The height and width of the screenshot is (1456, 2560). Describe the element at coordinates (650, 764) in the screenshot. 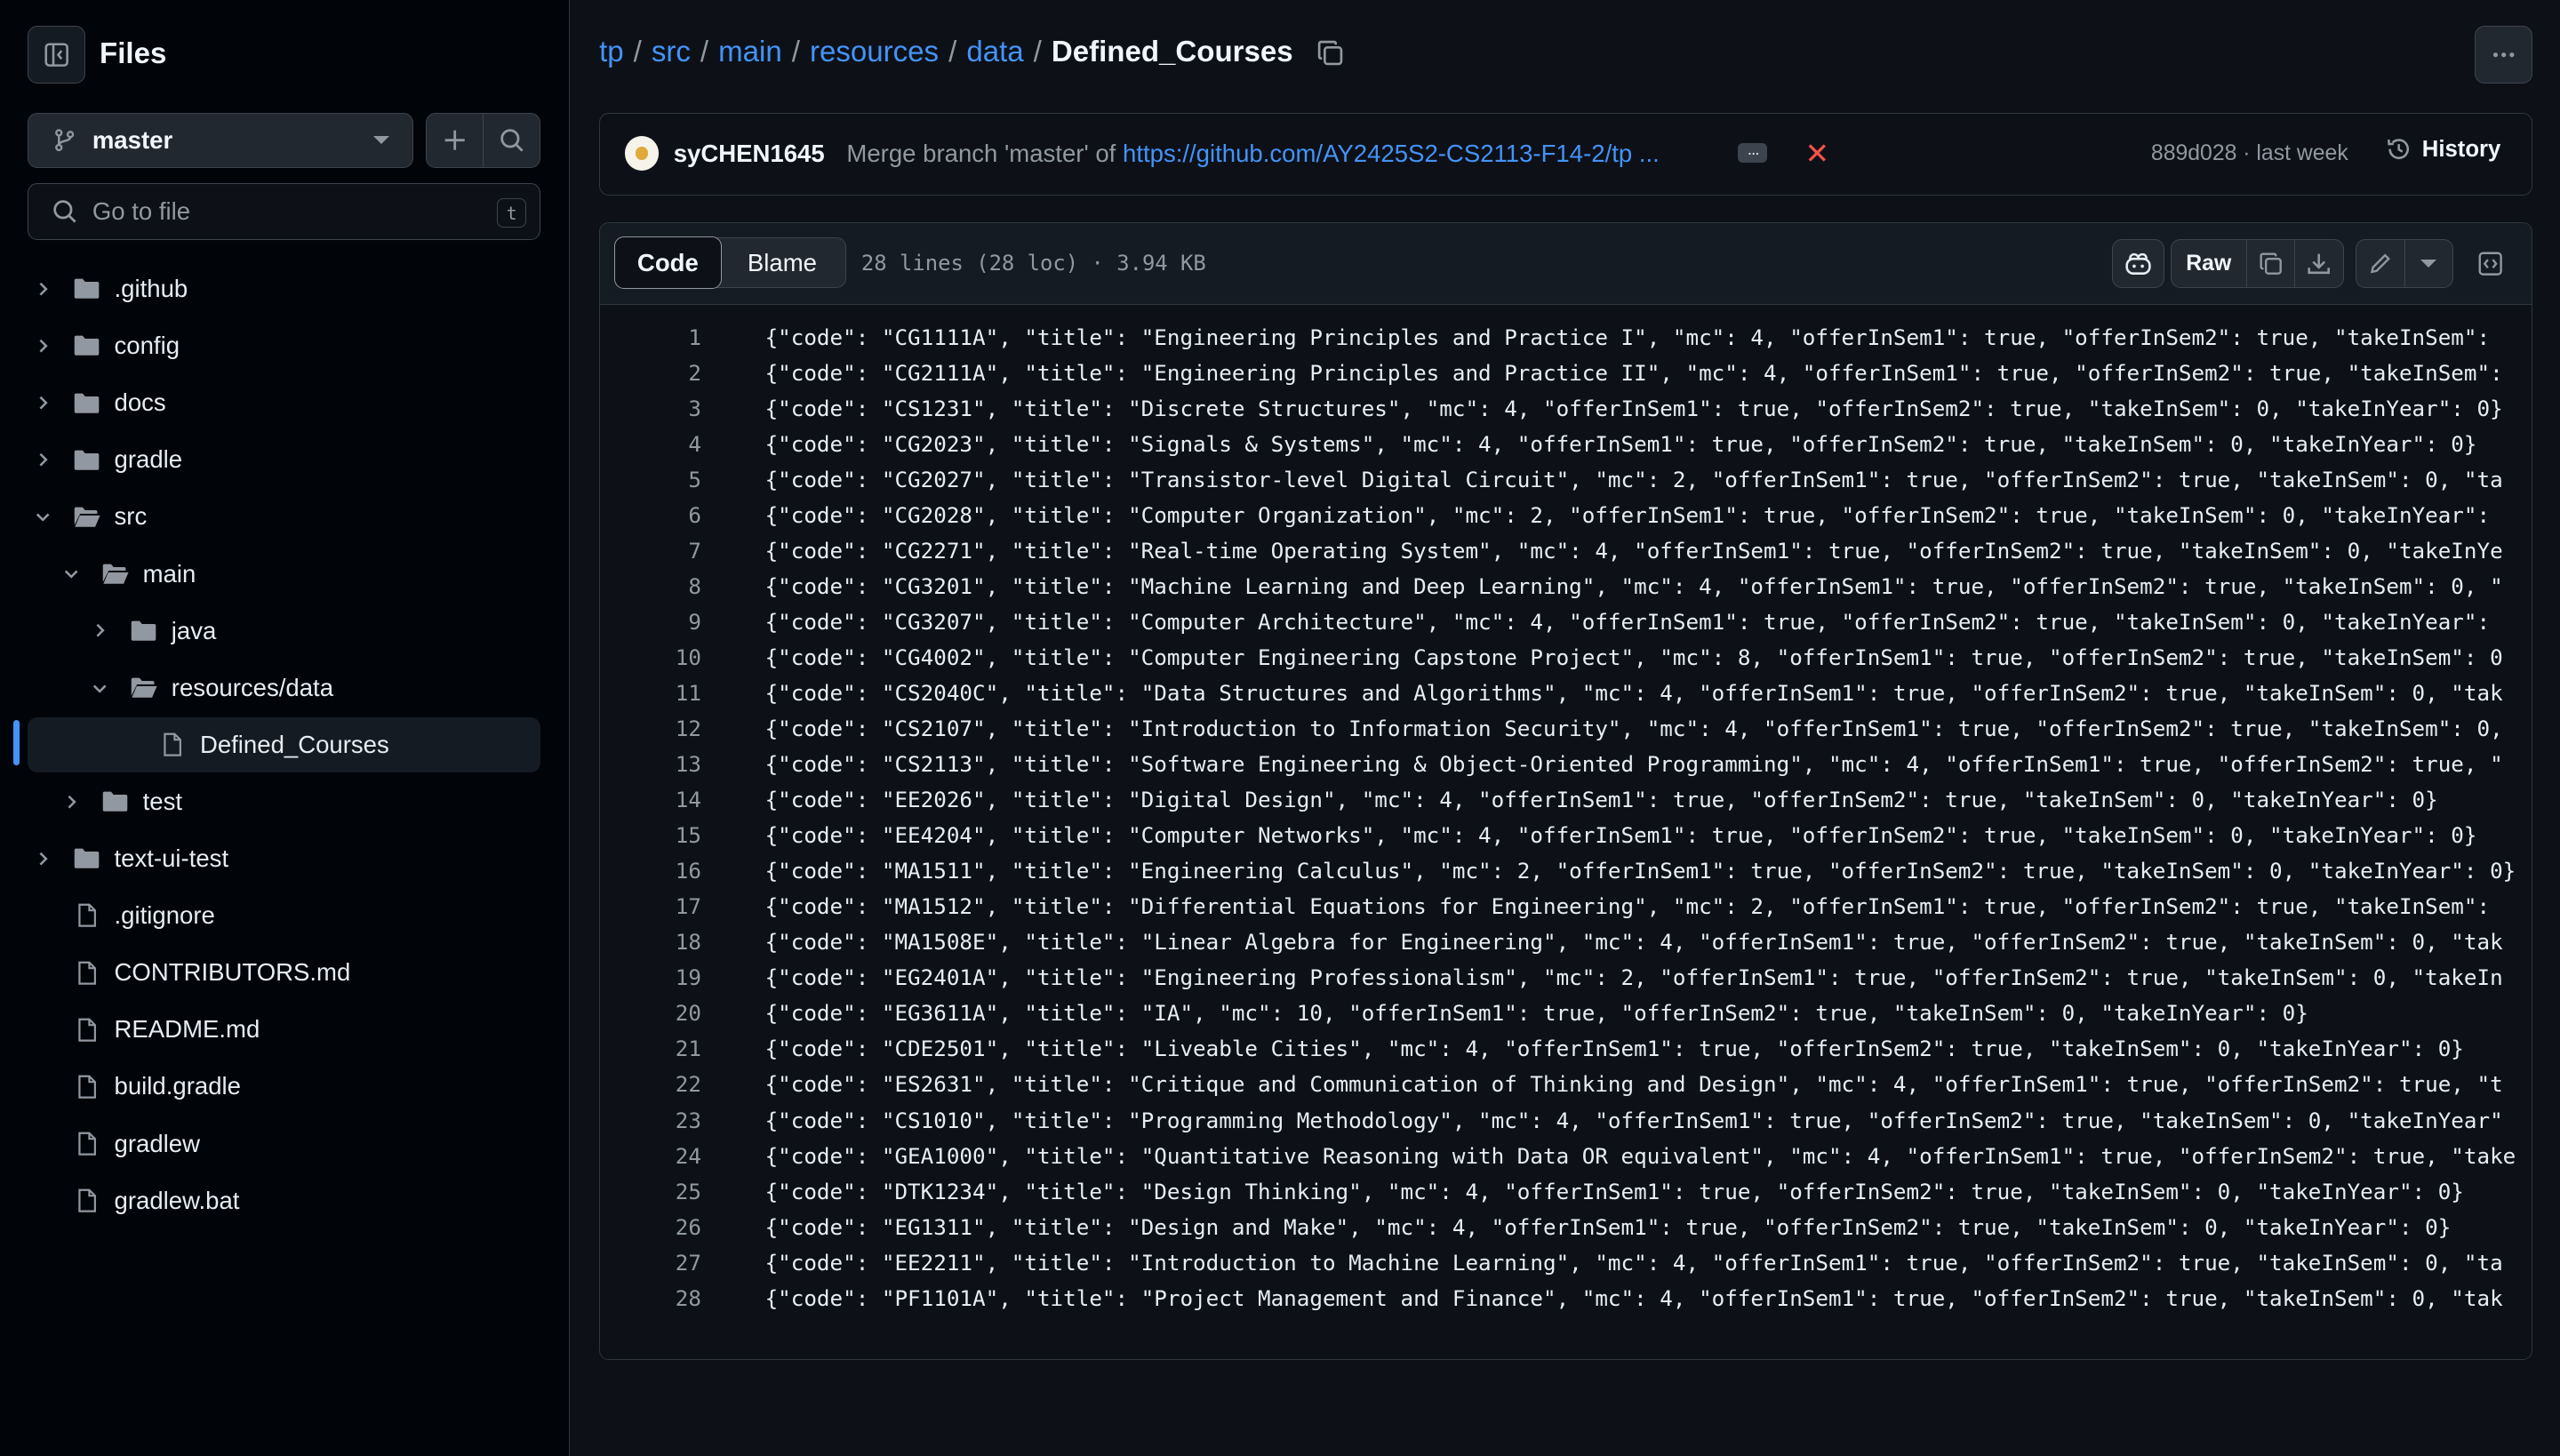

I see `line-number: 13` at that location.